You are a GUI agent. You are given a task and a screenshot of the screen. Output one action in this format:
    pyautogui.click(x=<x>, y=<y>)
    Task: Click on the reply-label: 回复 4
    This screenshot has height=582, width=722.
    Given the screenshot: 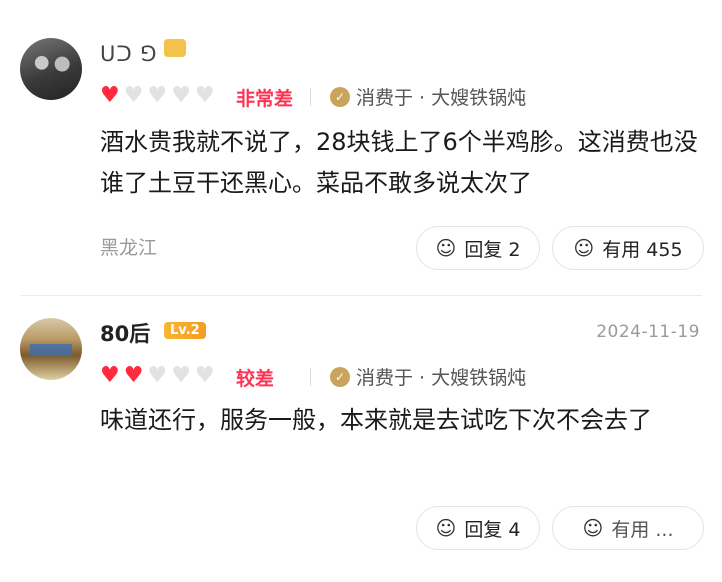 What is the action you would take?
    pyautogui.click(x=492, y=529)
    